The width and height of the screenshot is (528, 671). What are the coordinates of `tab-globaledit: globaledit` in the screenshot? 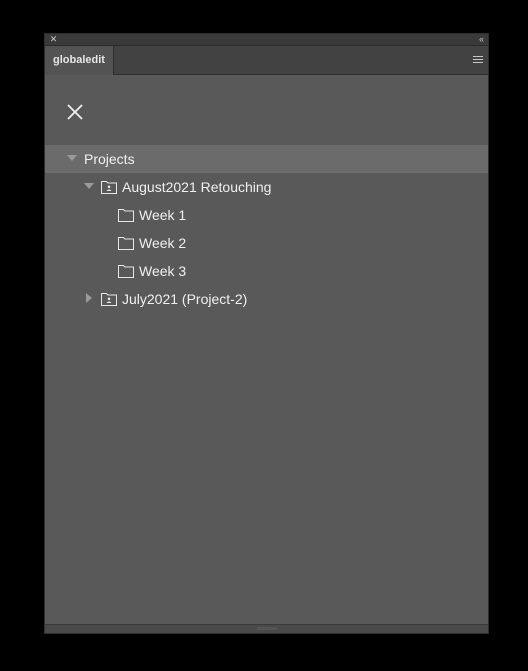 It's located at (79, 60).